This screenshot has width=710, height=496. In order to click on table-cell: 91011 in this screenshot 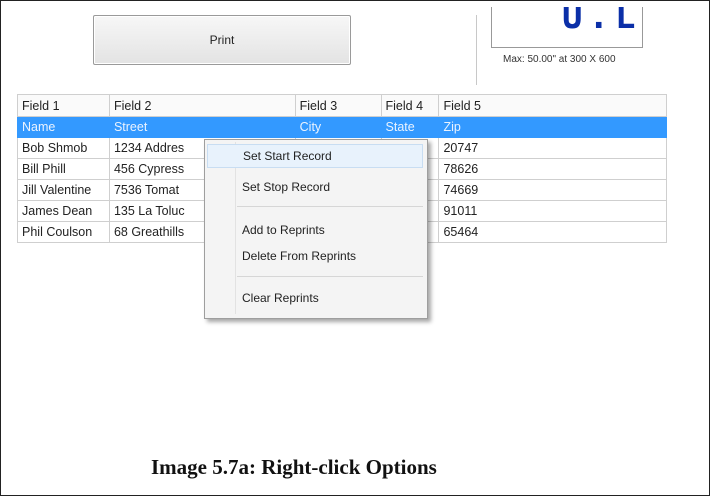, I will do `click(552, 211)`.